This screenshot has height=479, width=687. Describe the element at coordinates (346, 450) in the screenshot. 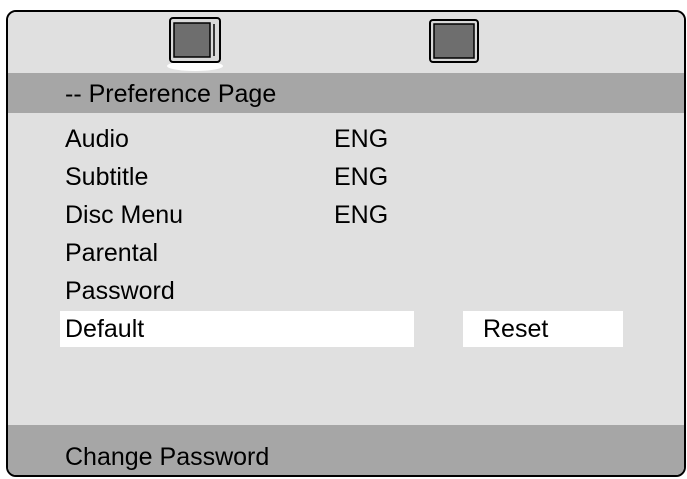

I see `help-bar: Change Password` at that location.